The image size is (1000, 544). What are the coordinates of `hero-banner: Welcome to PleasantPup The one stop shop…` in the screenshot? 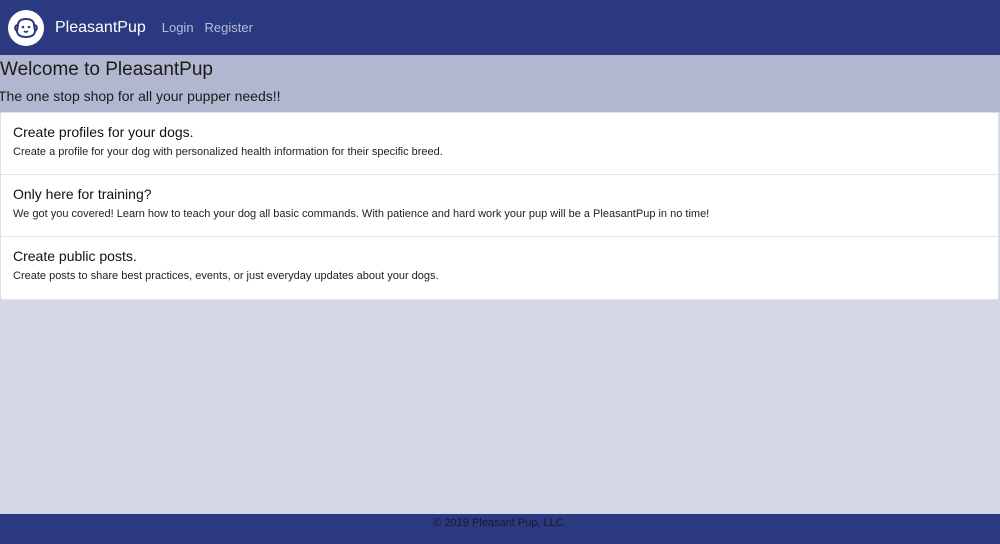 It's located at (500, 83).